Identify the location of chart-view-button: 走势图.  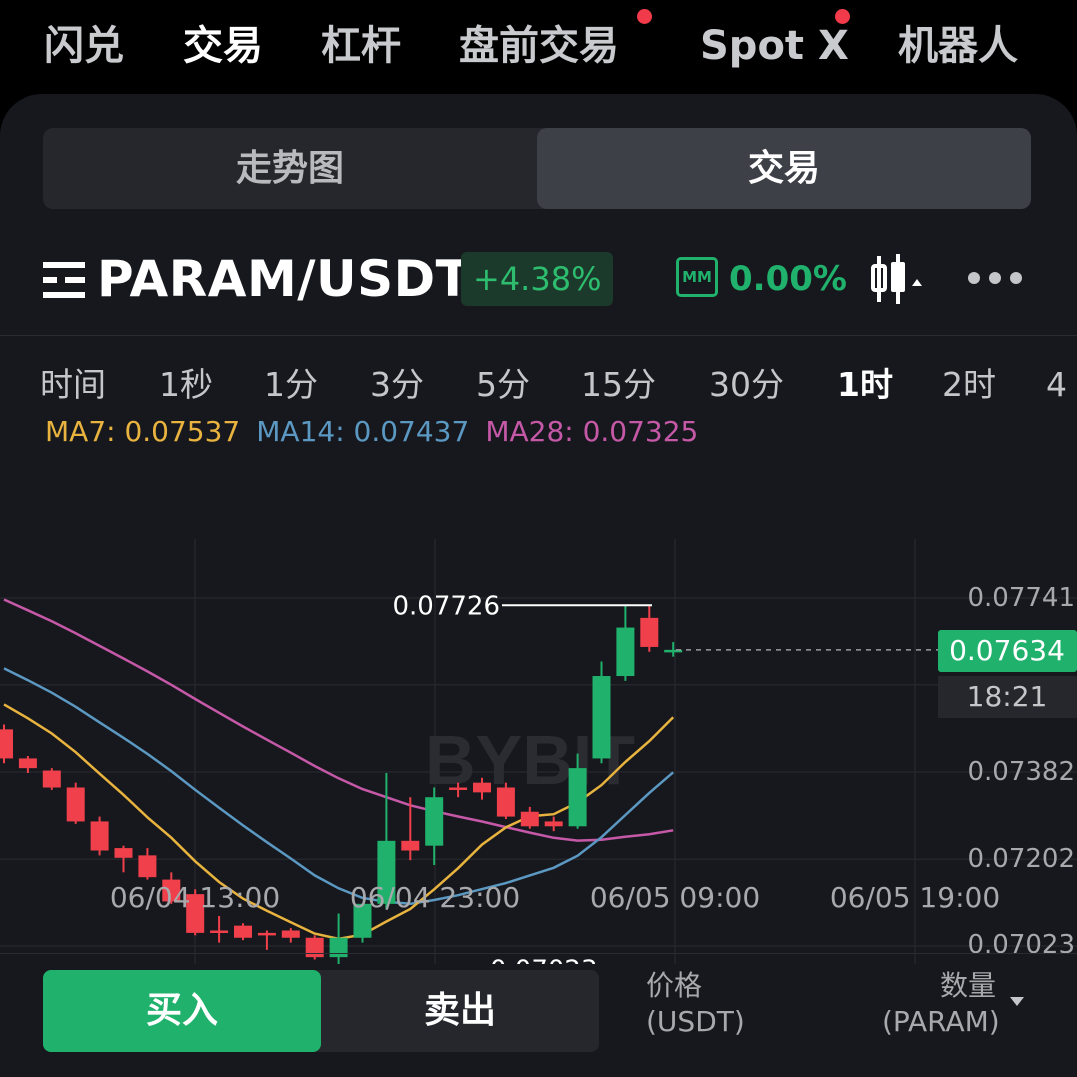
(290, 168).